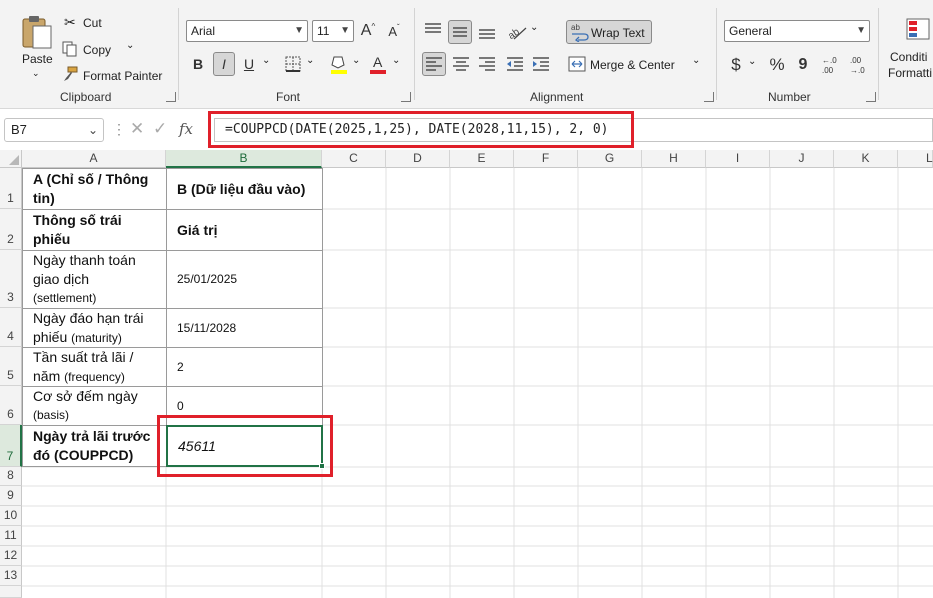 The image size is (933, 598). Describe the element at coordinates (249, 64) in the screenshot. I see `underline-button: U` at that location.